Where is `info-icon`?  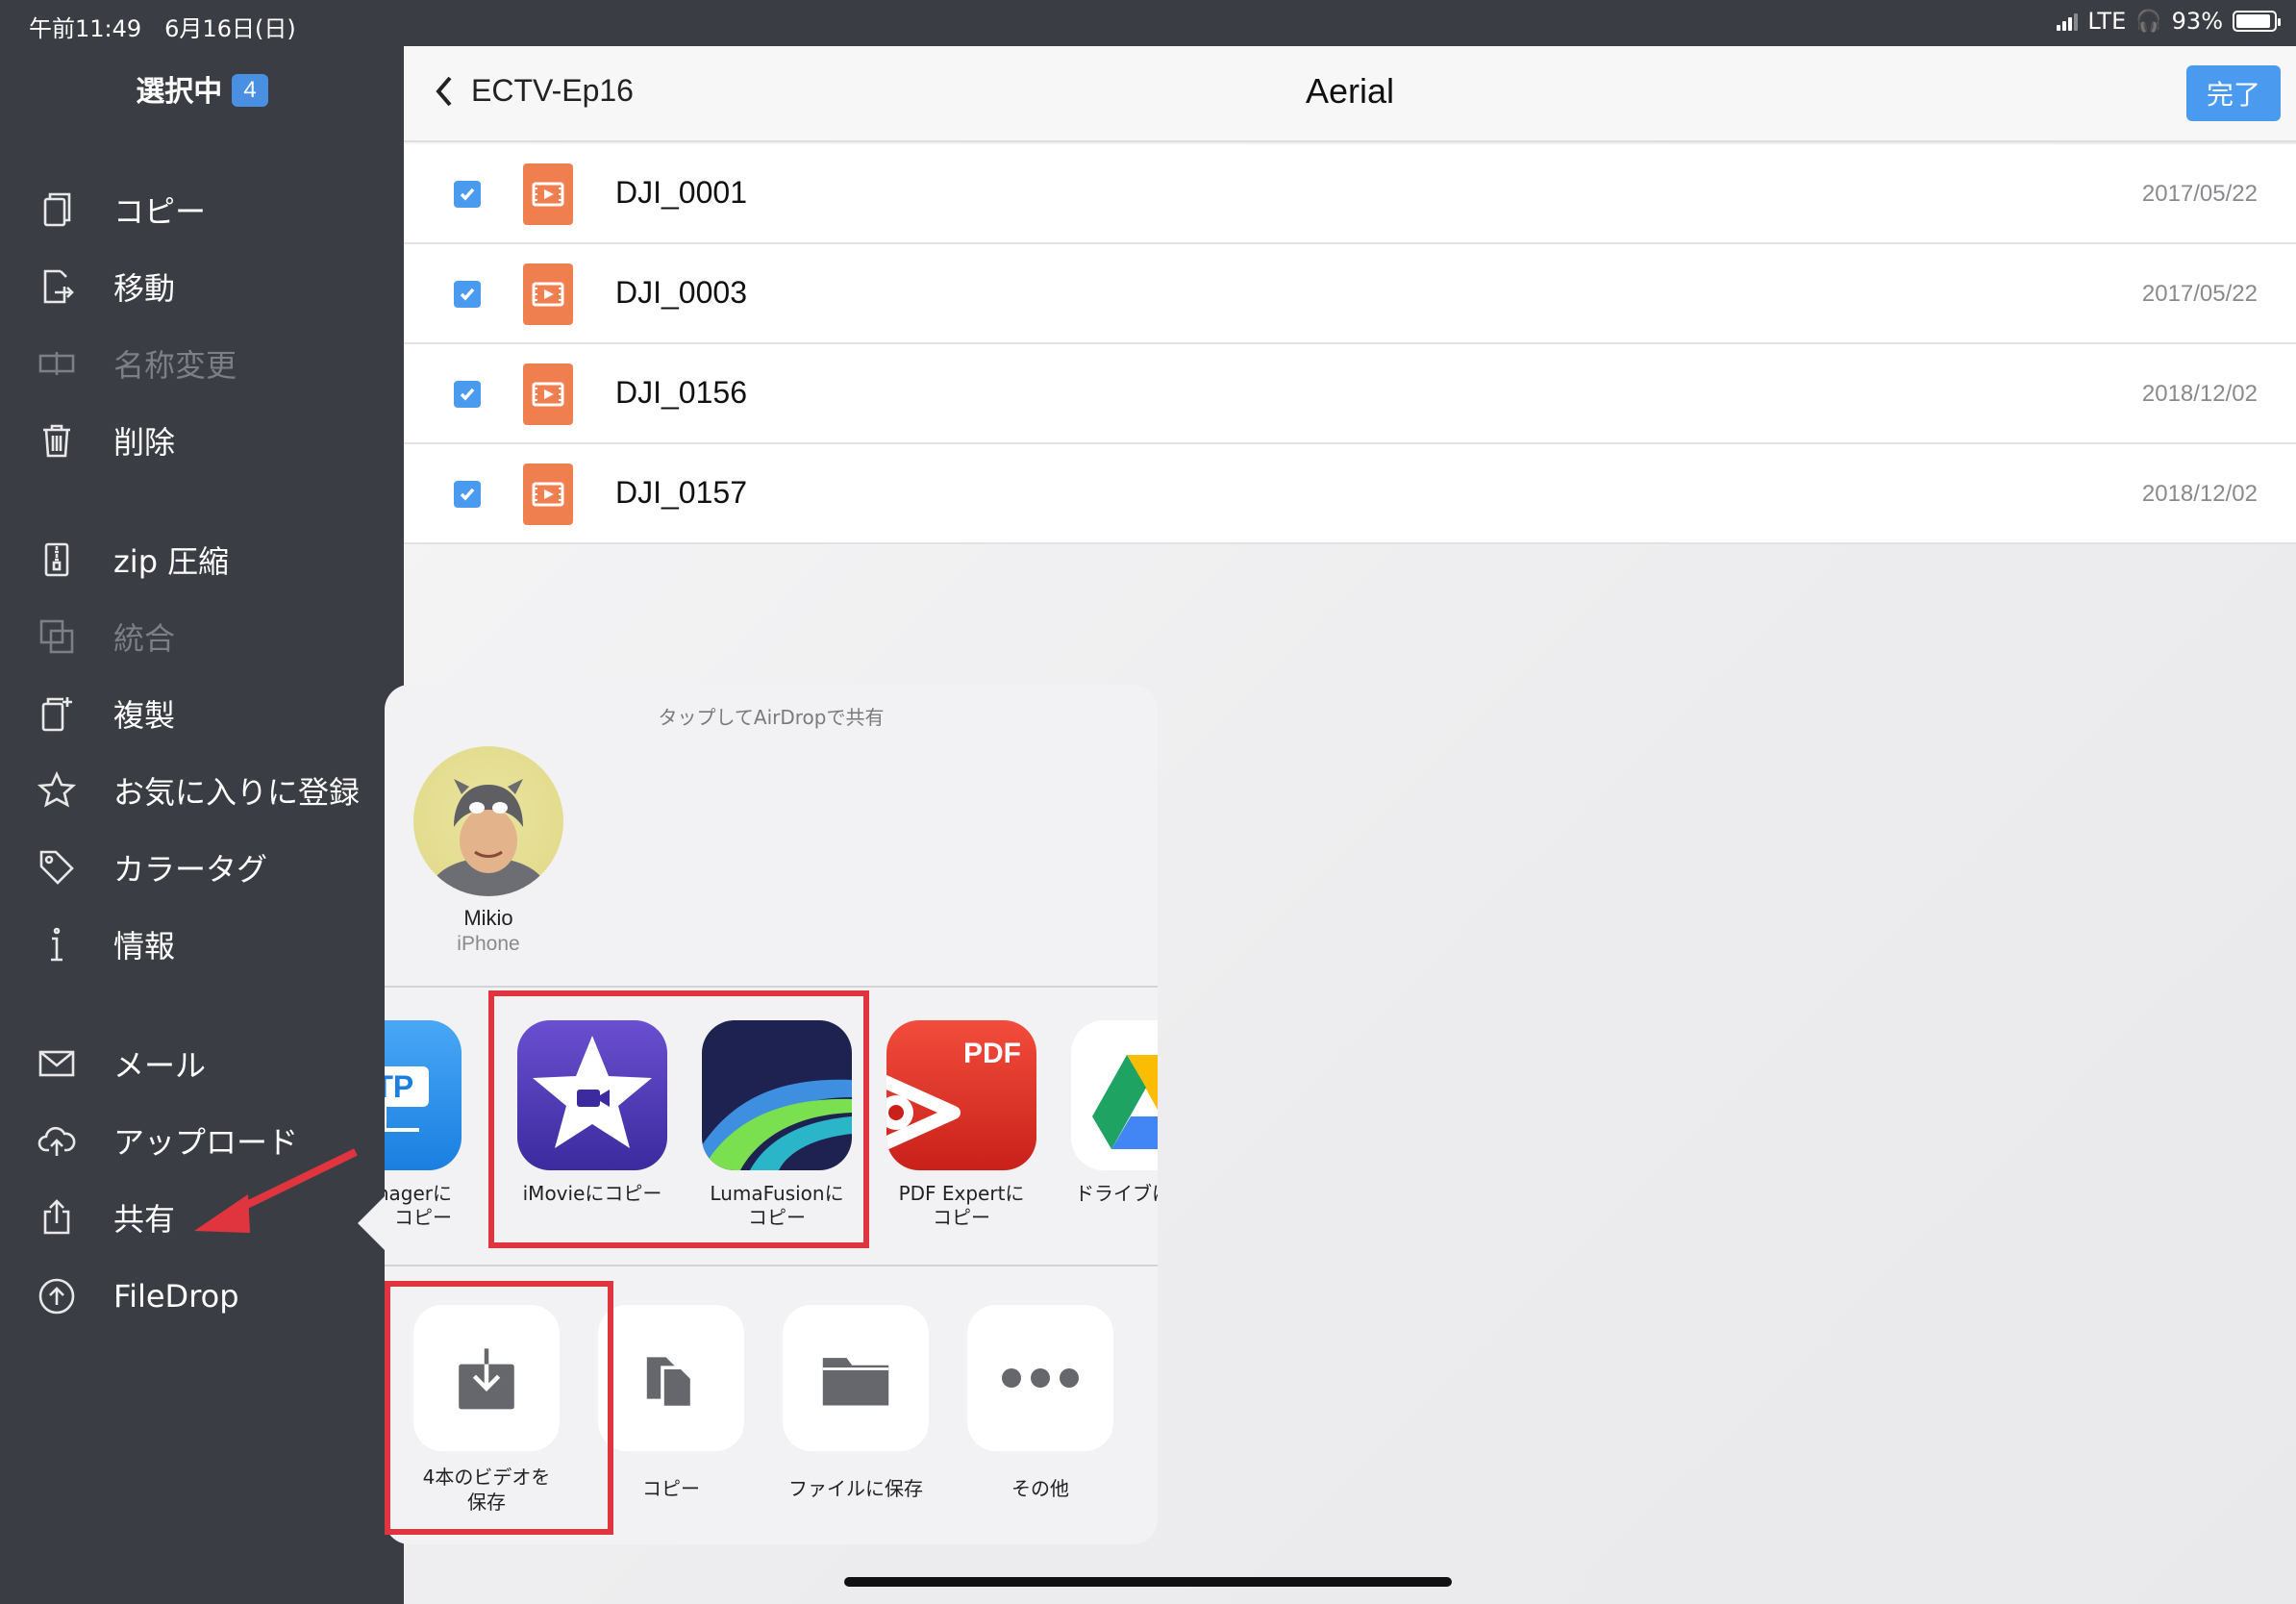 info-icon is located at coordinates (57, 944).